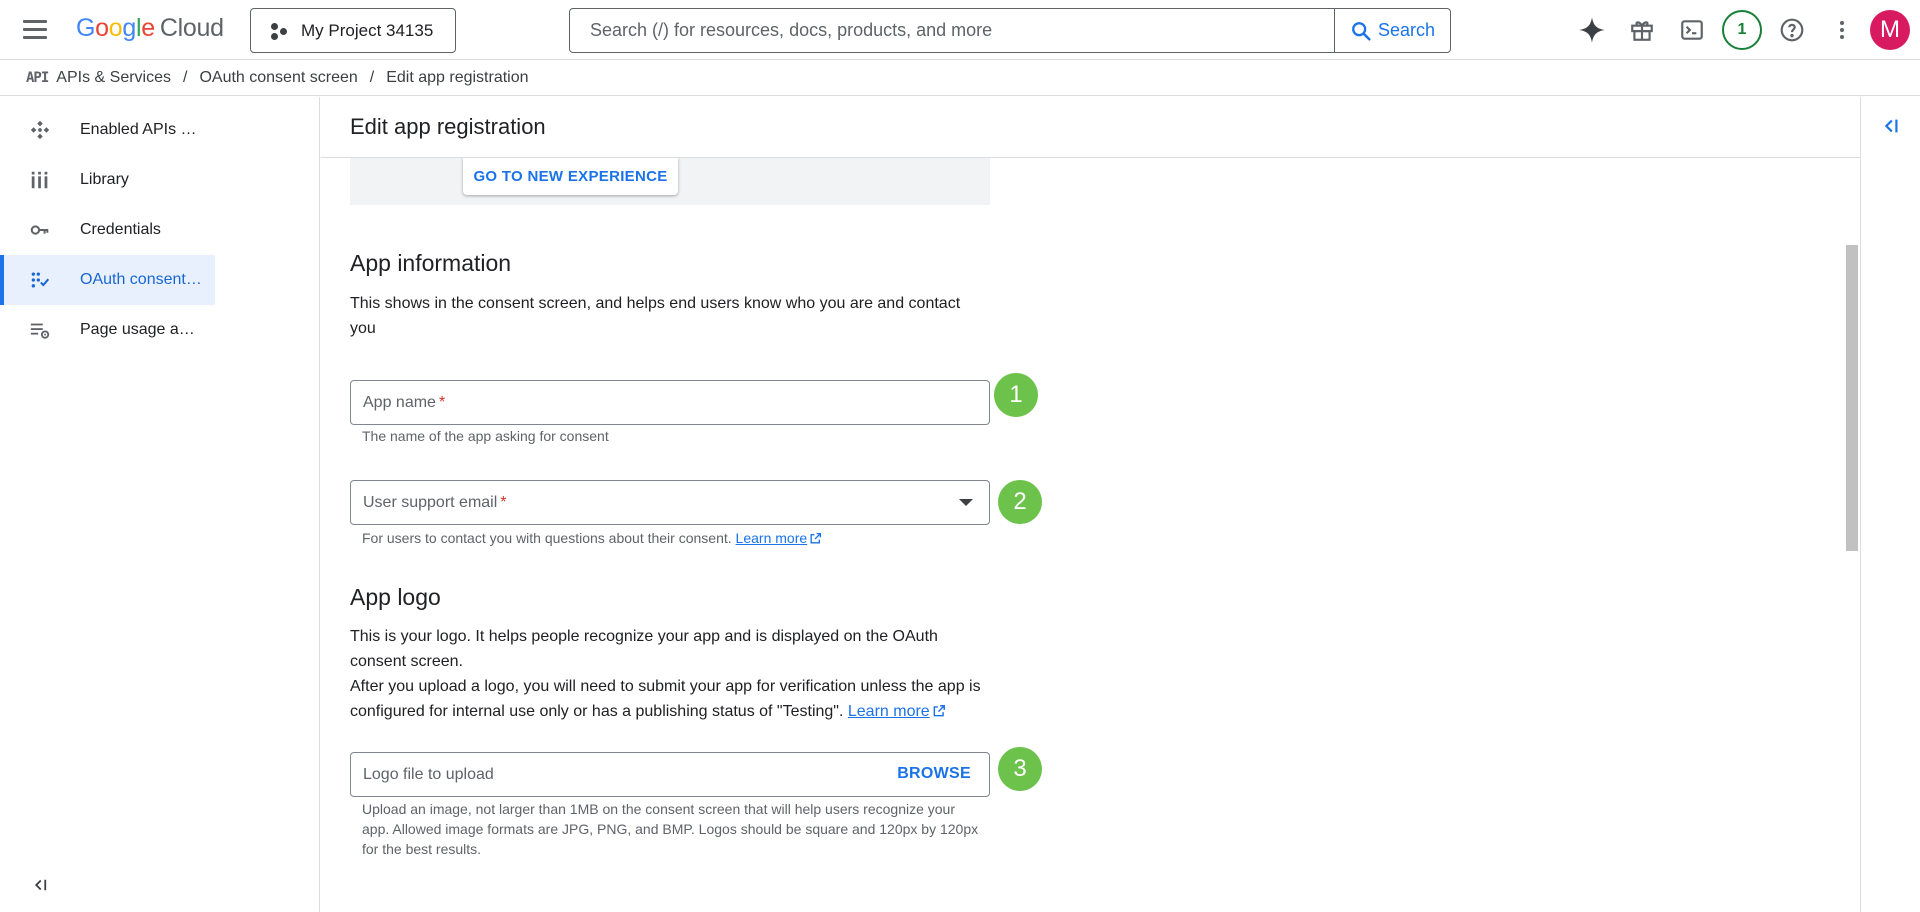 Image resolution: width=1920 pixels, height=912 pixels. What do you see at coordinates (431, 263) in the screenshot?
I see `app-information-title: App information` at bounding box center [431, 263].